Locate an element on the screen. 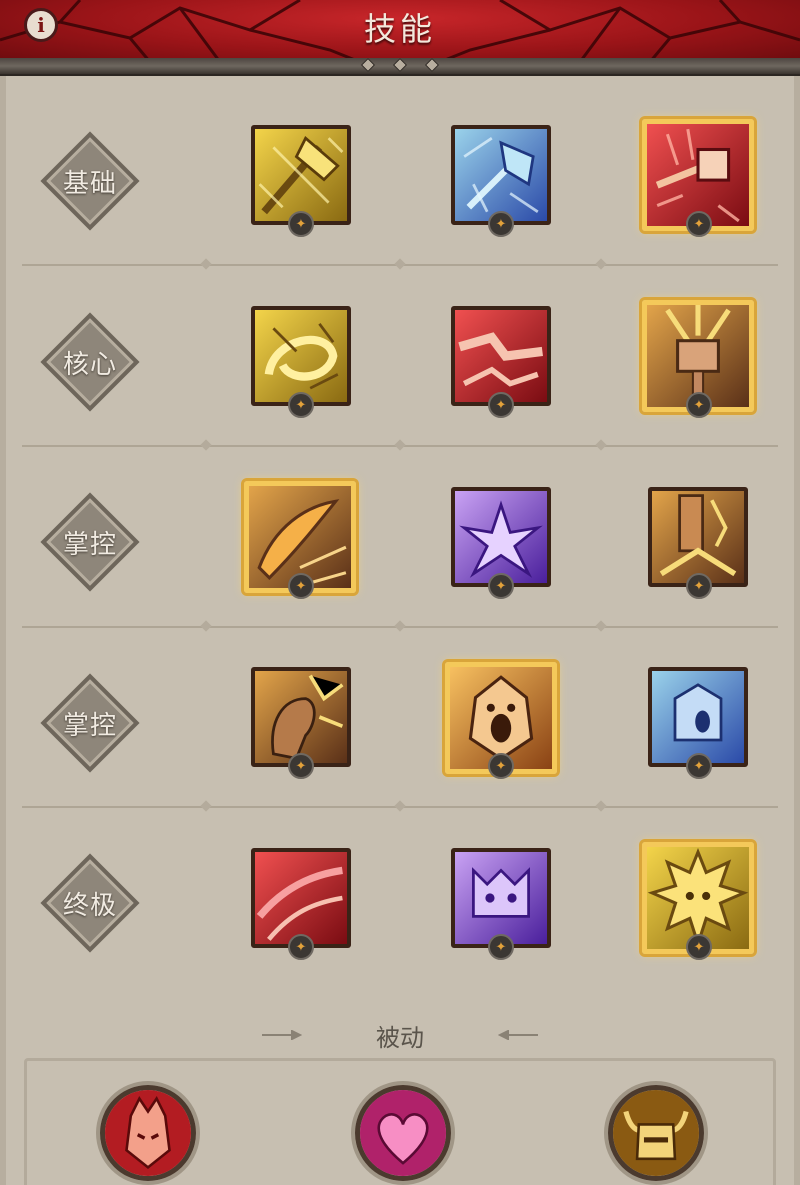  ground-stomp-icon is located at coordinates (698, 537).